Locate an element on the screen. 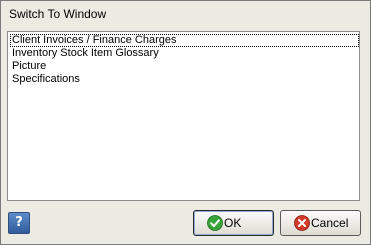  list-item: Picture is located at coordinates (29, 66).